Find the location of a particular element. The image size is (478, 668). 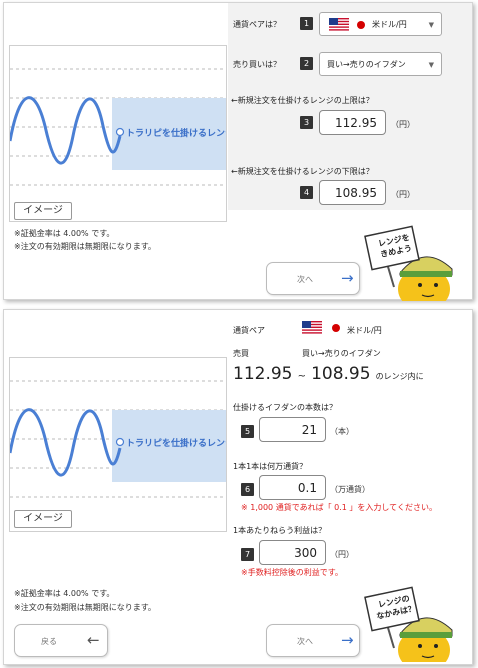

type-question: 売り買いは？ is located at coordinates (257, 64).